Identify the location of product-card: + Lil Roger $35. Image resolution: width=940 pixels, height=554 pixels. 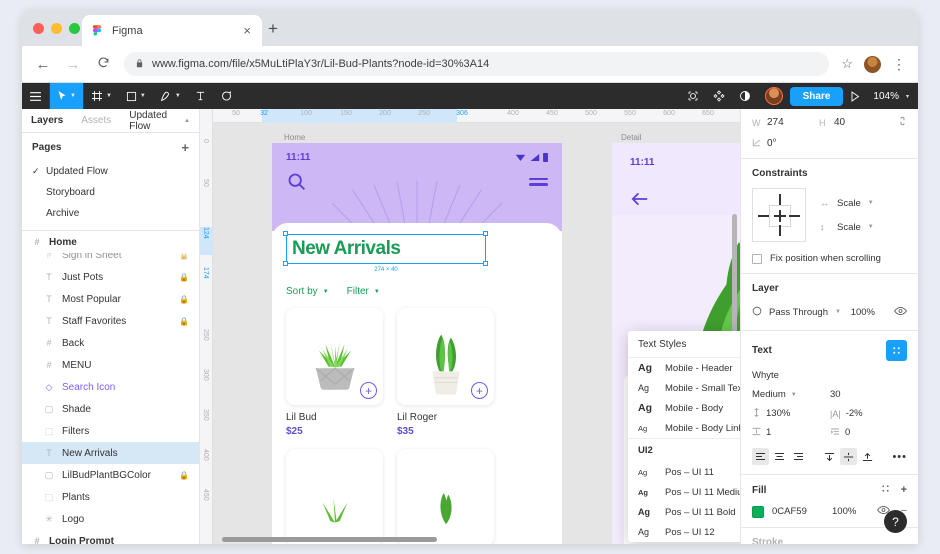
(445, 372).